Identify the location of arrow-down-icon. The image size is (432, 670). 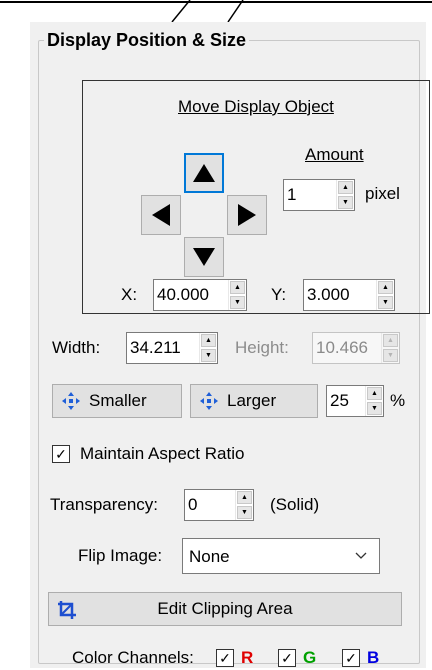
(204, 257).